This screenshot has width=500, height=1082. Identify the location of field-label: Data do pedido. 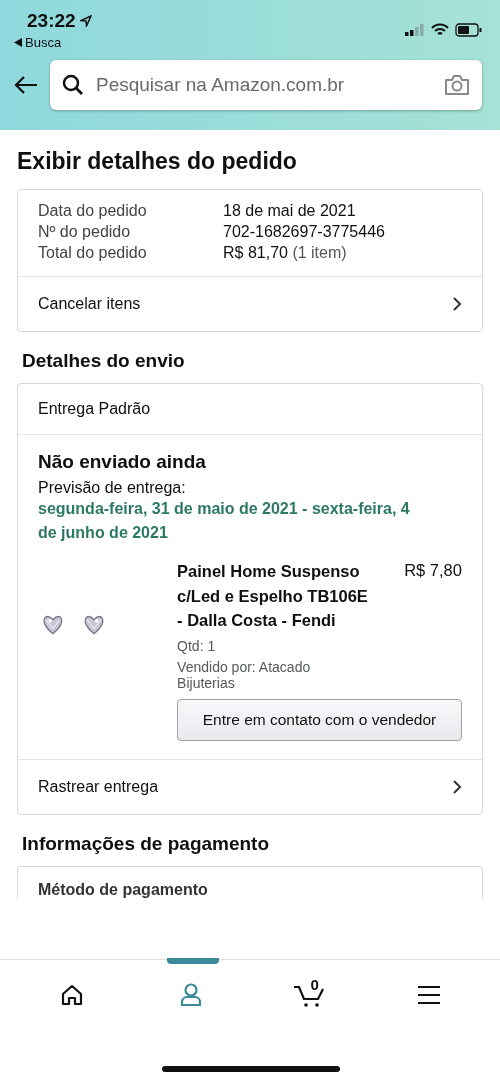
(93, 211).